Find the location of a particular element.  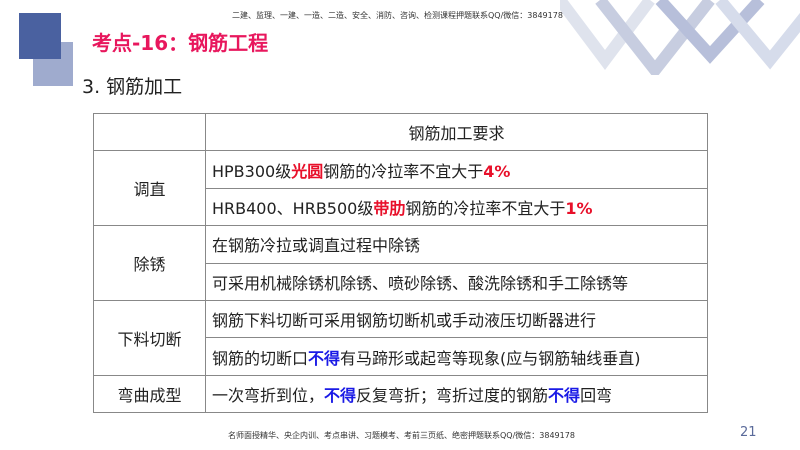

text: HPB300级 is located at coordinates (252, 171).